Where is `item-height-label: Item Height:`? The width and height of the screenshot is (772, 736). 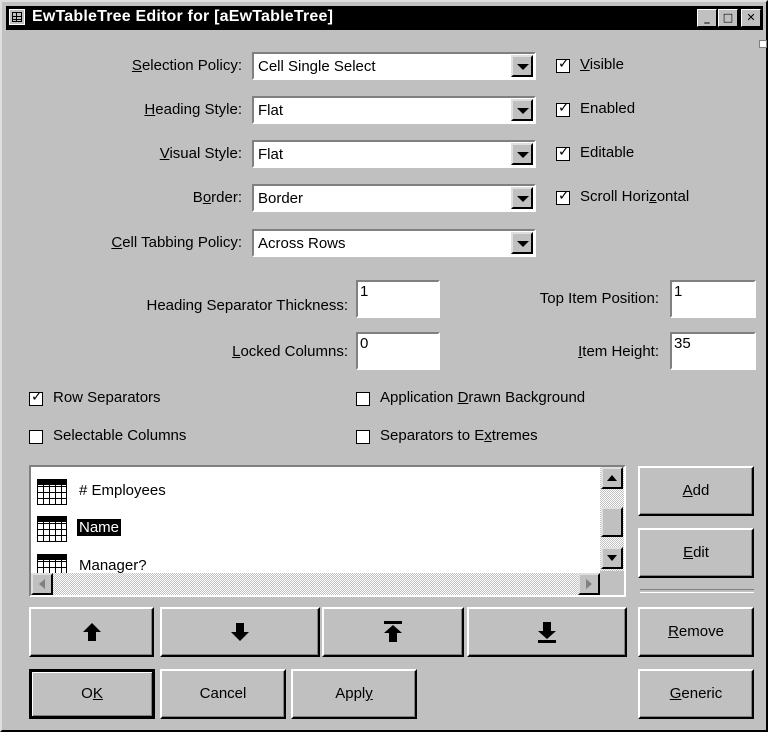 item-height-label: Item Height: is located at coordinates (618, 351).